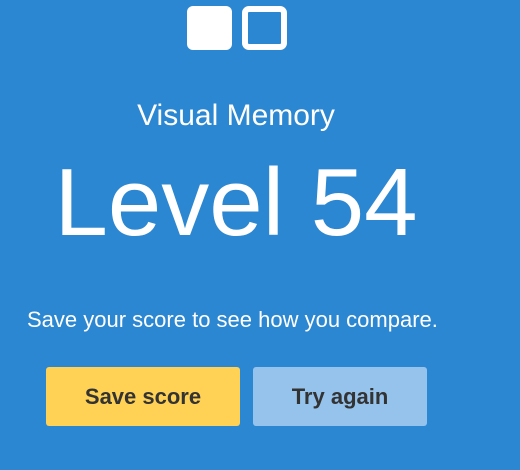  What do you see at coordinates (143, 396) in the screenshot?
I see `save-score-button: Save score` at bounding box center [143, 396].